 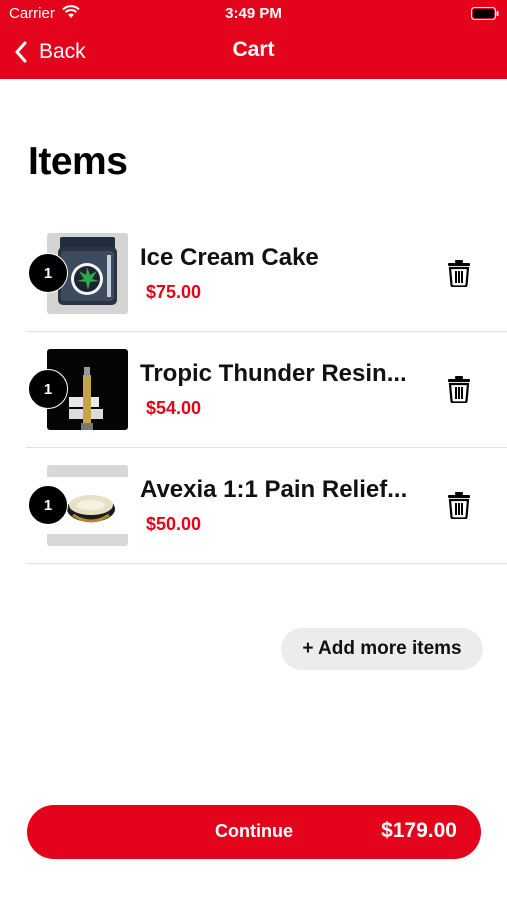 I want to click on item-price: $50.00, so click(x=174, y=524).